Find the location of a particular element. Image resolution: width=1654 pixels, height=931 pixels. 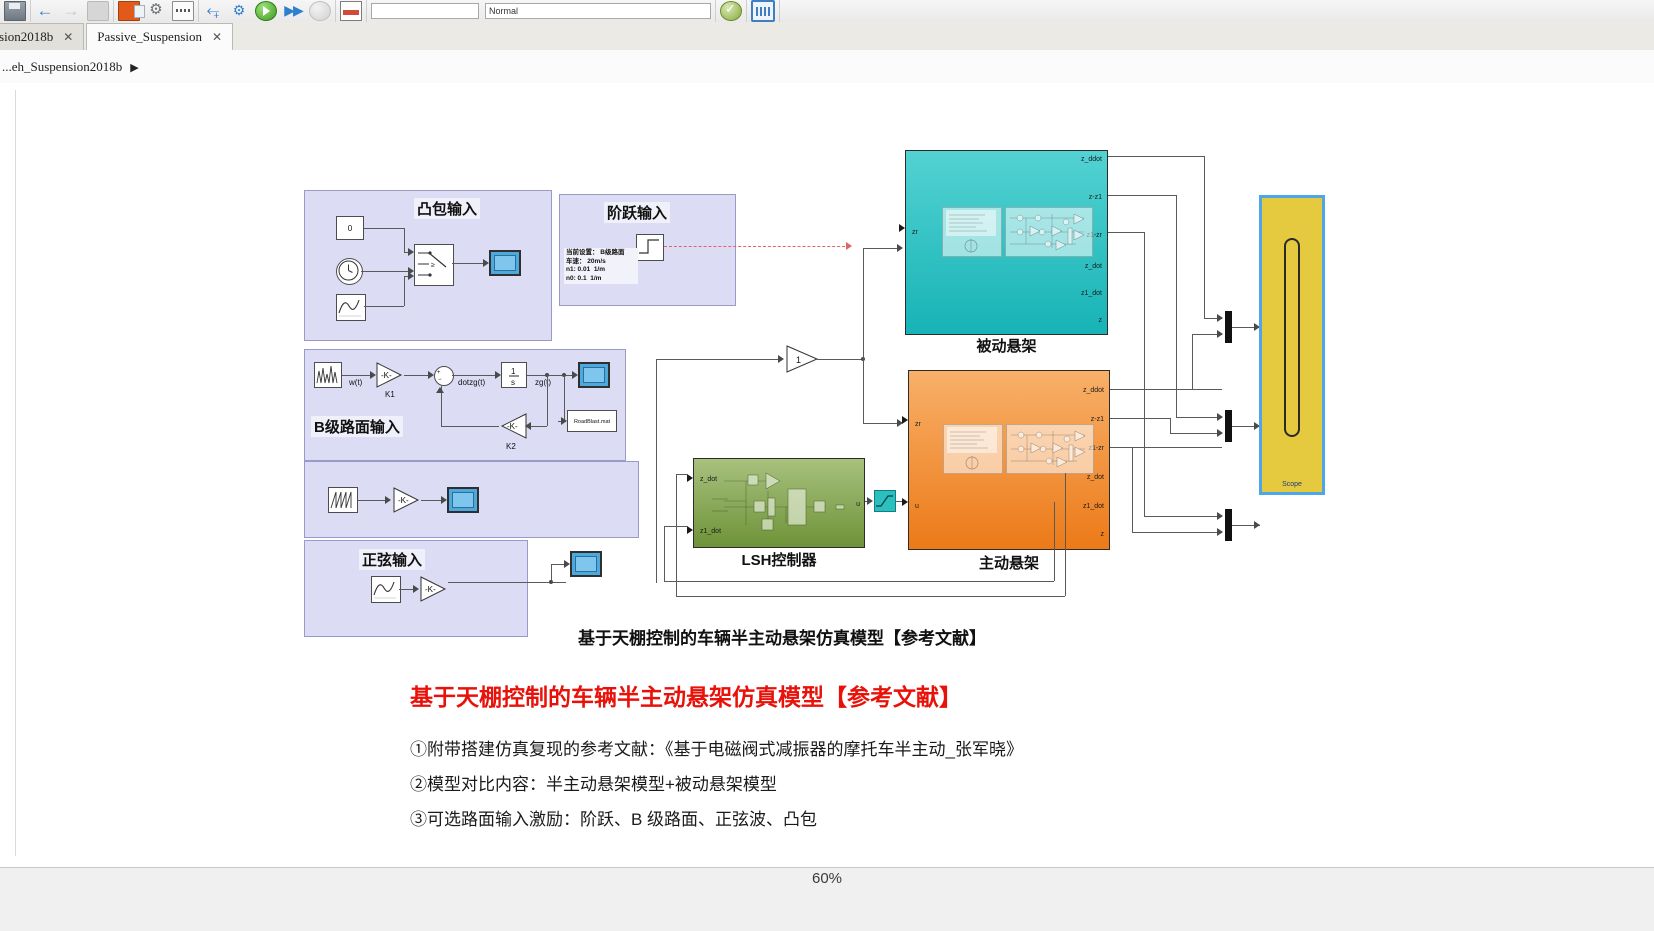

group-broadband-title: B级路面输入 is located at coordinates (357, 426).